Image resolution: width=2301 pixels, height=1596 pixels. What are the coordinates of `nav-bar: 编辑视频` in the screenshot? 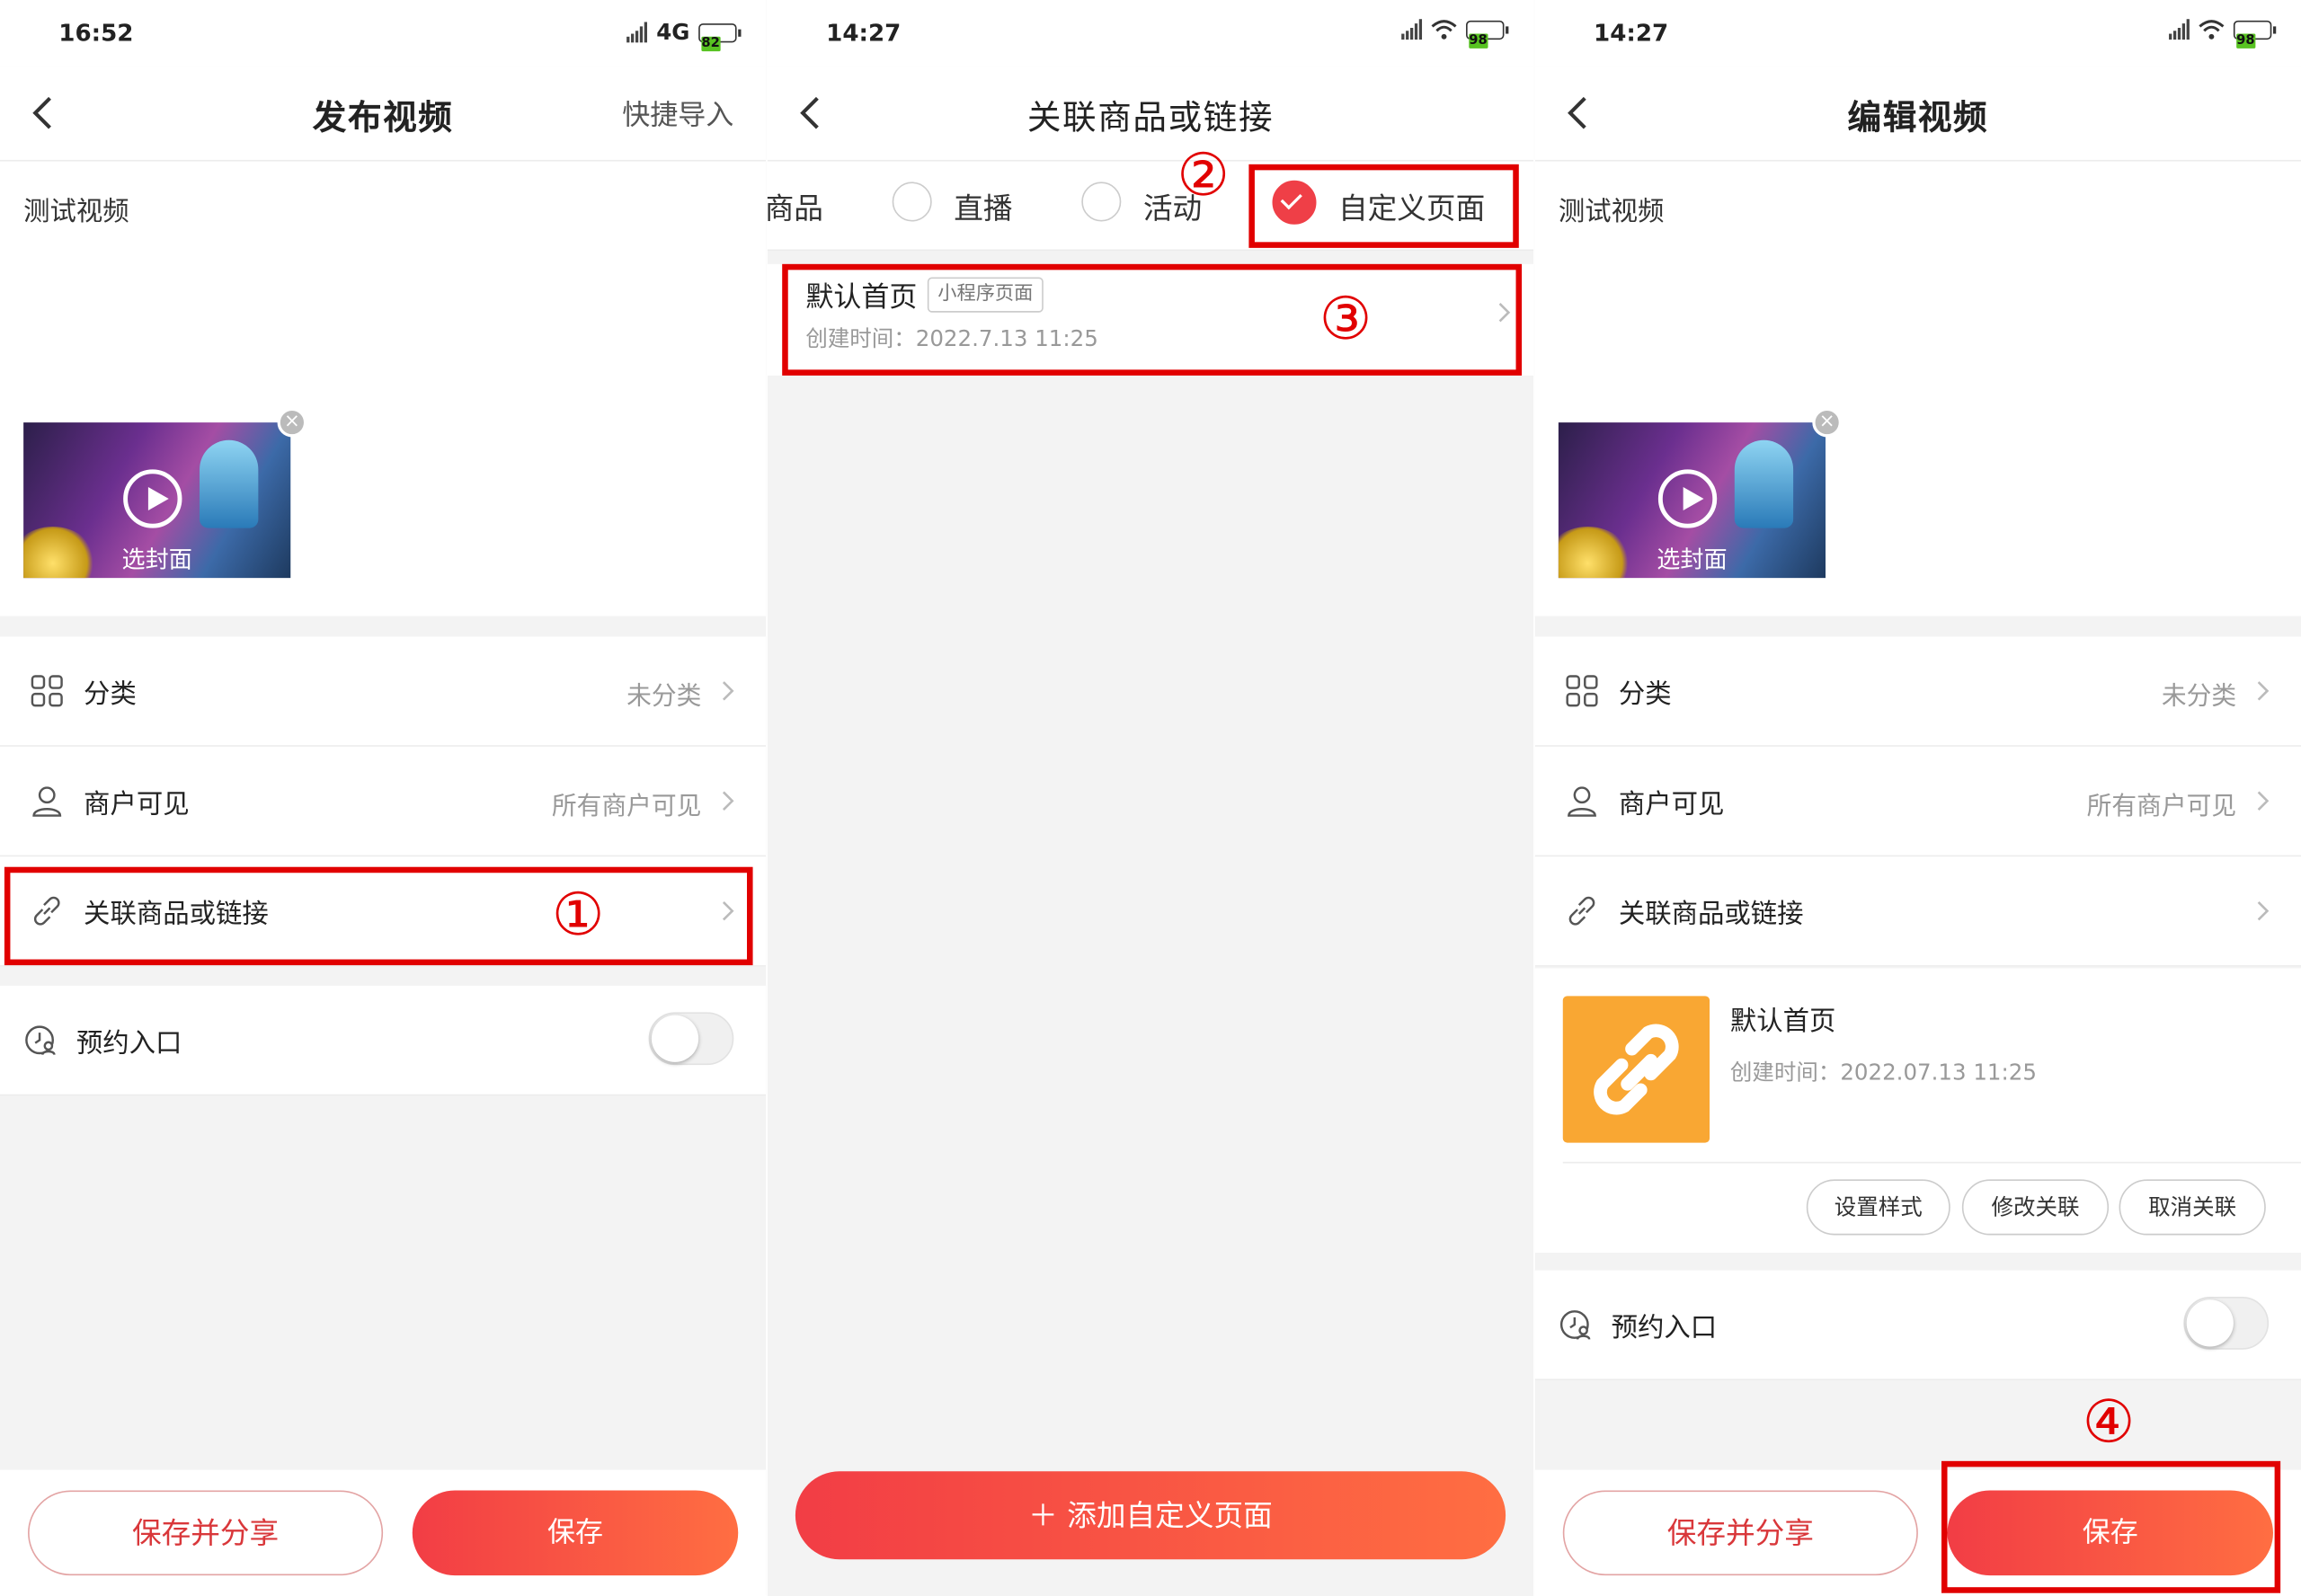 It's located at (1917, 114).